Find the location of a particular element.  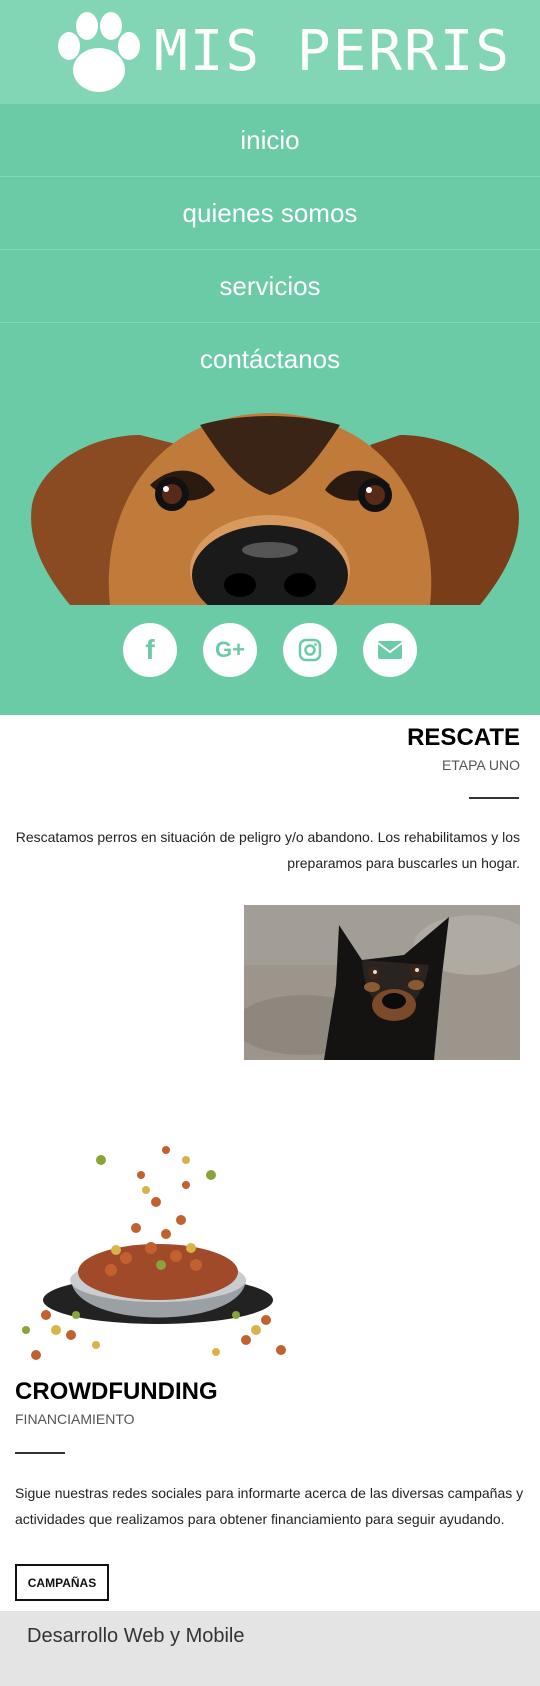

email-icon is located at coordinates (390, 650).